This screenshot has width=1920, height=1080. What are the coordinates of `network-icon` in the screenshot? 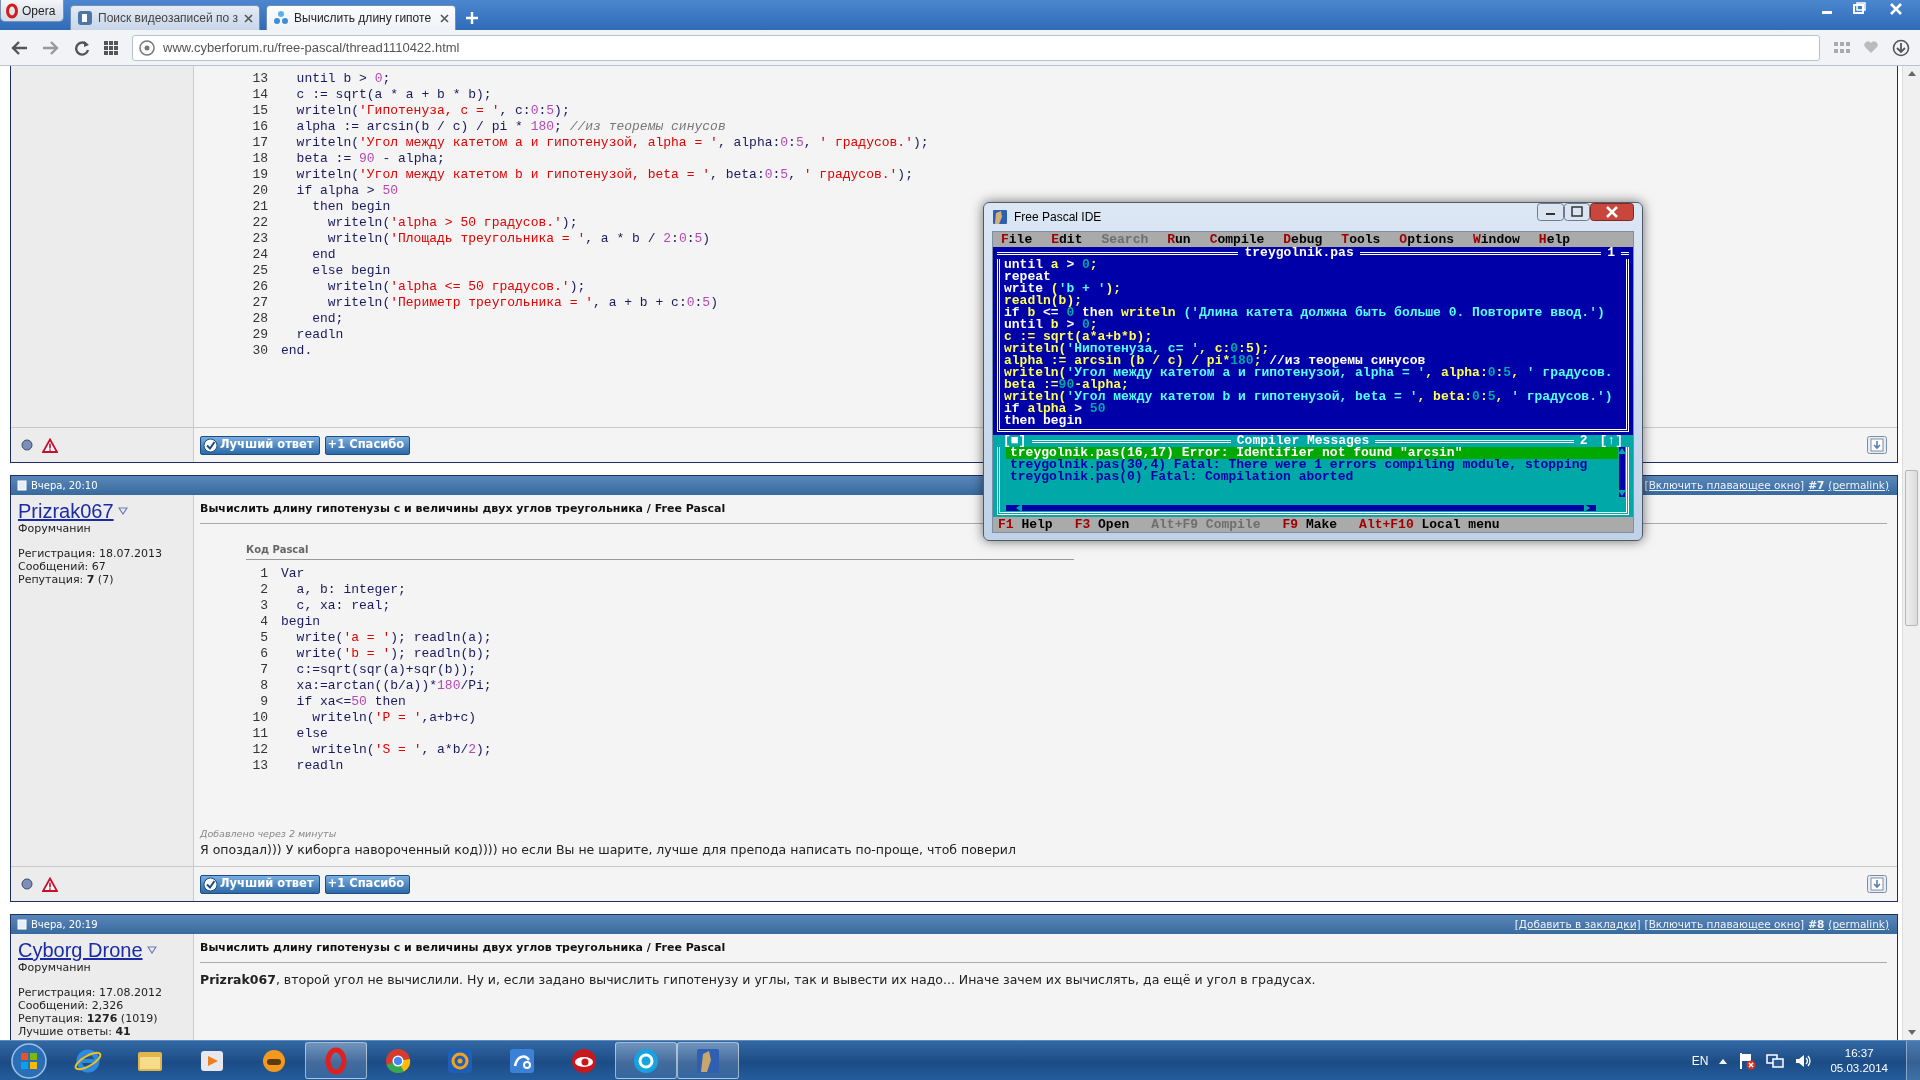 It's located at (1775, 1060).